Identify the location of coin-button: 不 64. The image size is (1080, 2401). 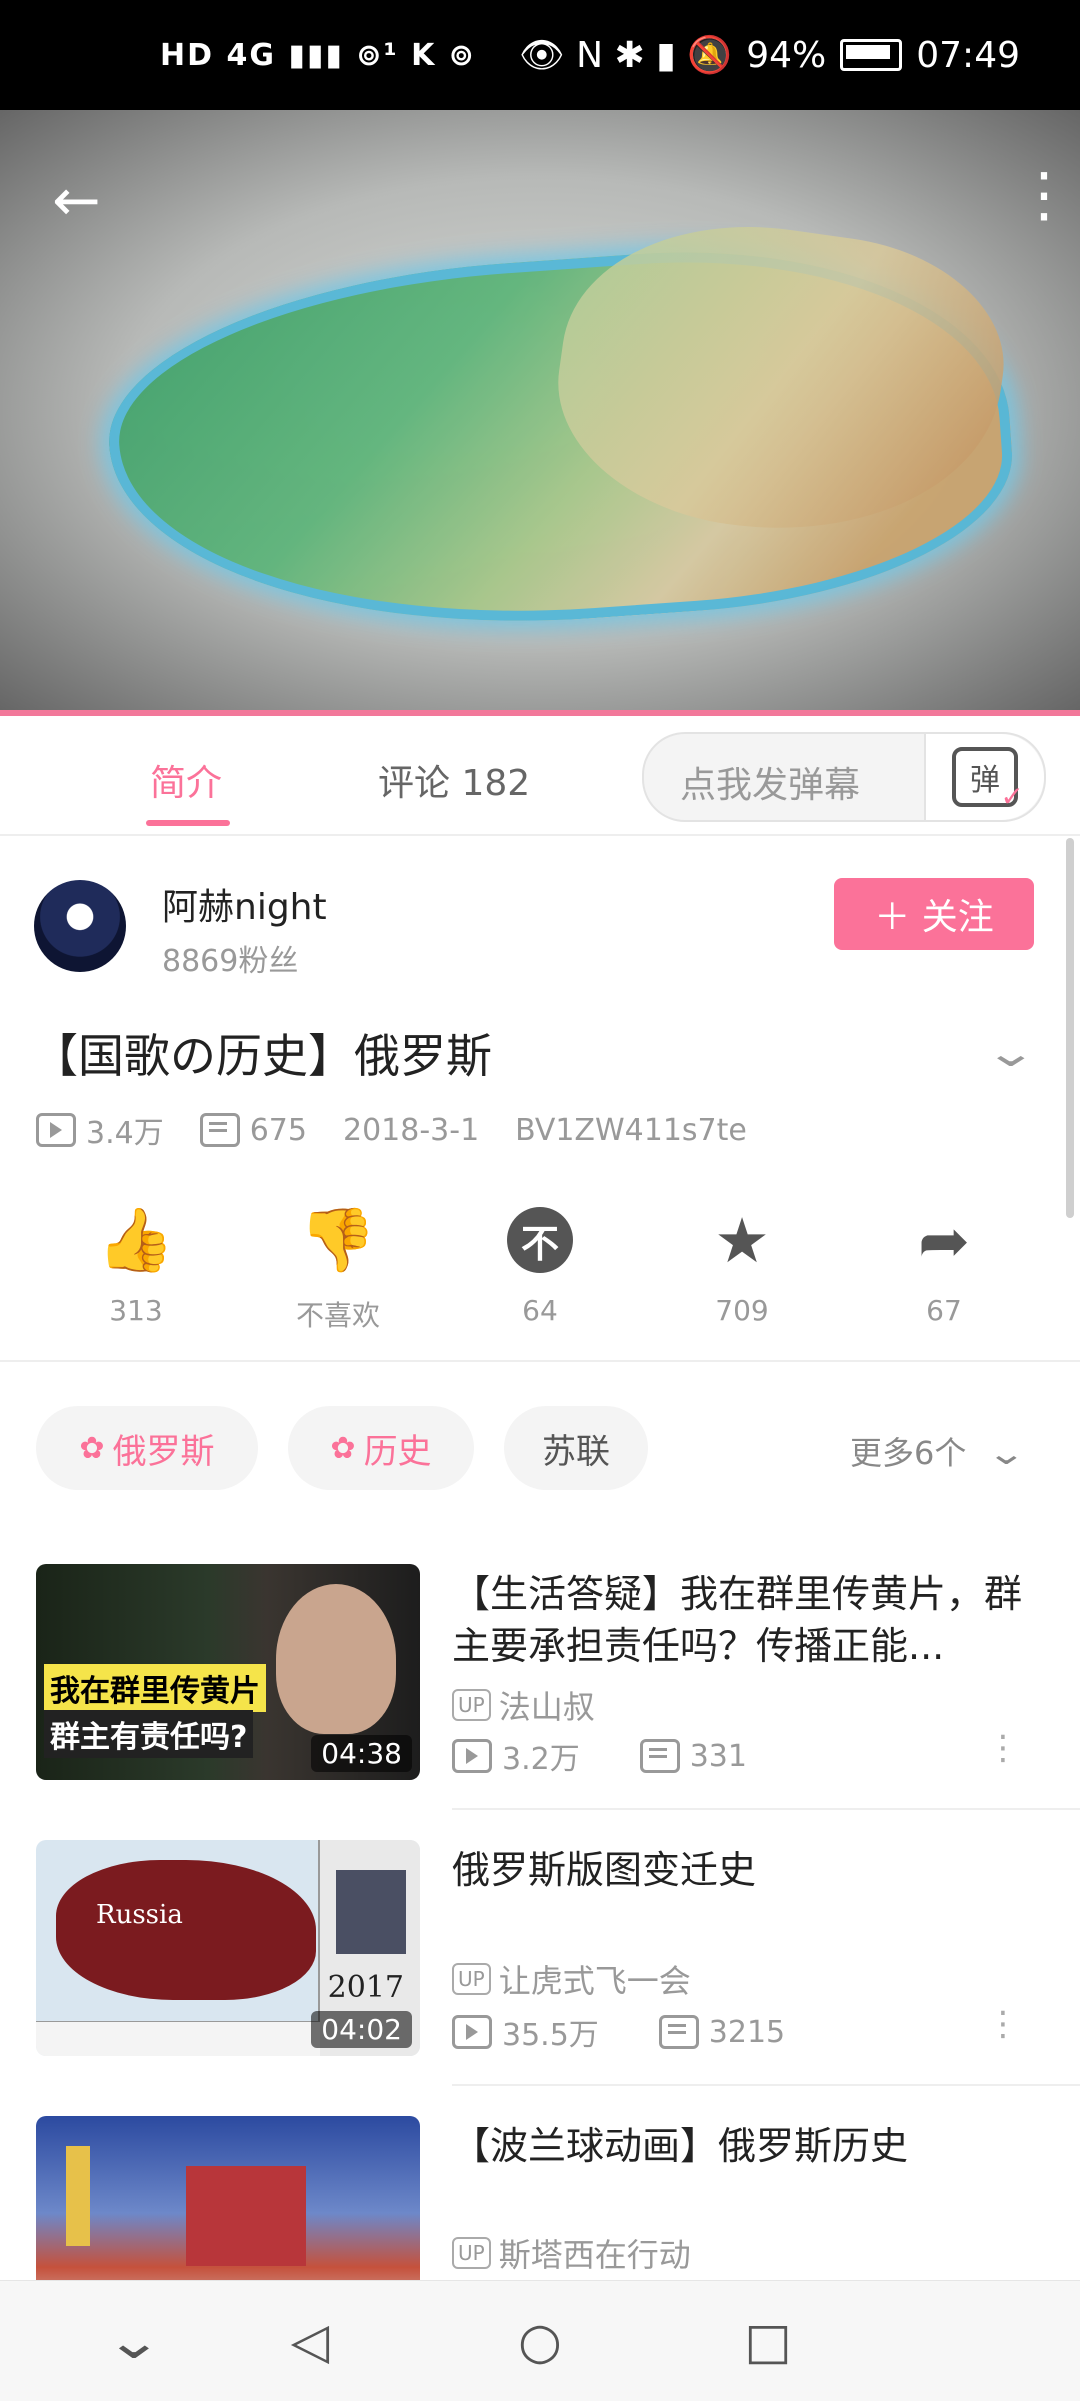
(540, 1263).